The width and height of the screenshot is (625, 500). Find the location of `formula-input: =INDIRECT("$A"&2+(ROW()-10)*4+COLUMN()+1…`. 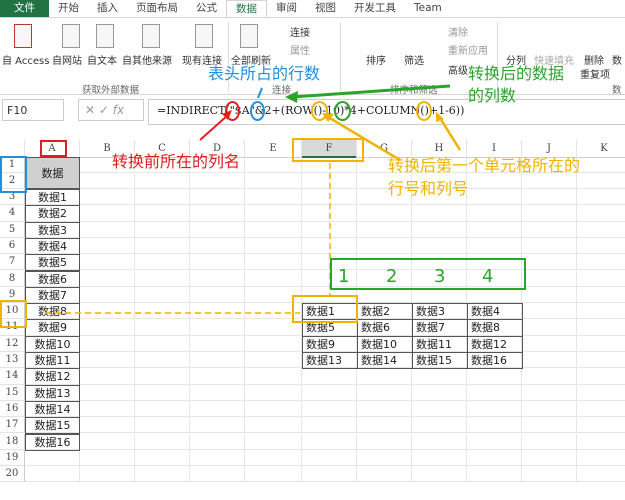

formula-input: =INDIRECT("$A"&2+(ROW()-10)*4+COLUMN()+1… is located at coordinates (386, 112).